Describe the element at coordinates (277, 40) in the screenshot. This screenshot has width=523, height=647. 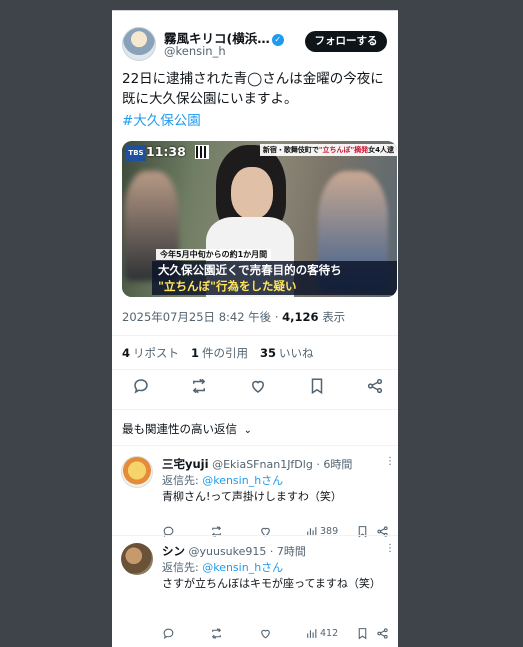
I see `verified-badge-icon: ✓` at that location.